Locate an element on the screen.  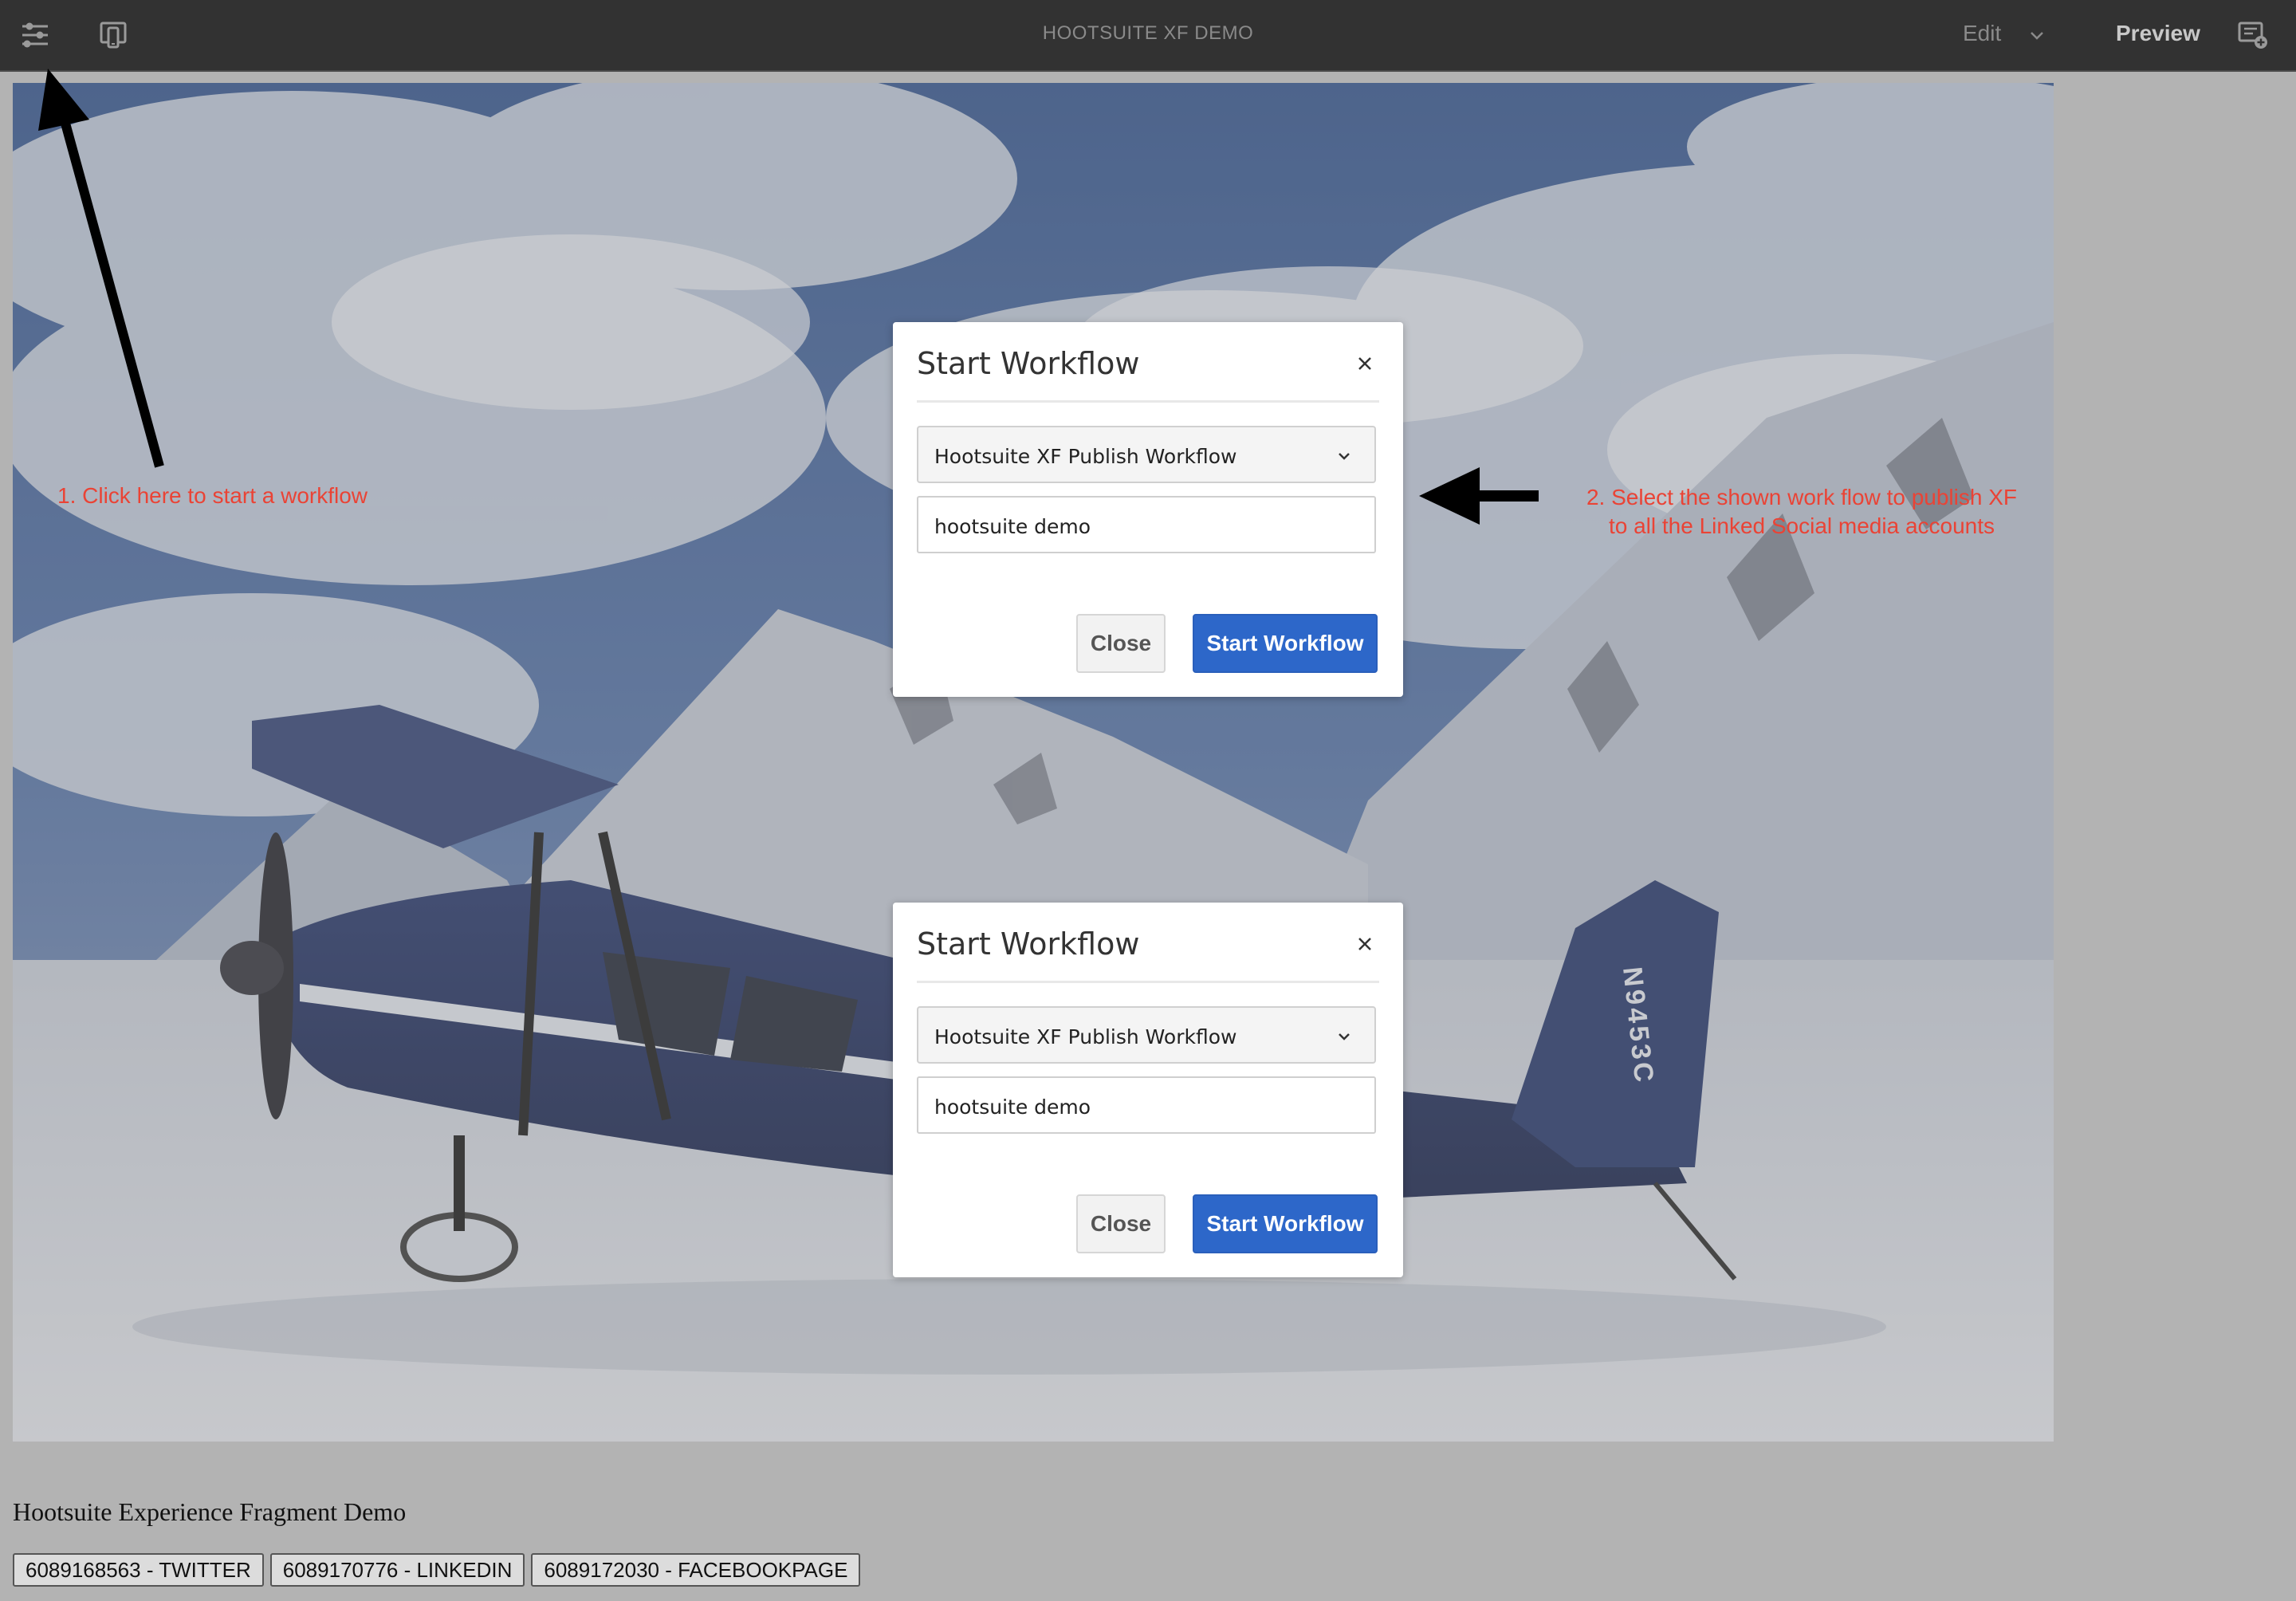
account-button-twitter: 6089168563 - TWITTER is located at coordinates (138, 1570).